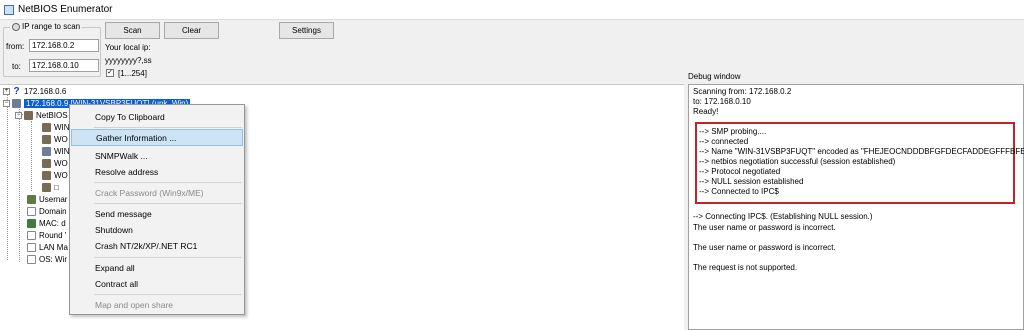  What do you see at coordinates (64, 65) in the screenshot?
I see `to-ip-input: 172.168.0.10` at bounding box center [64, 65].